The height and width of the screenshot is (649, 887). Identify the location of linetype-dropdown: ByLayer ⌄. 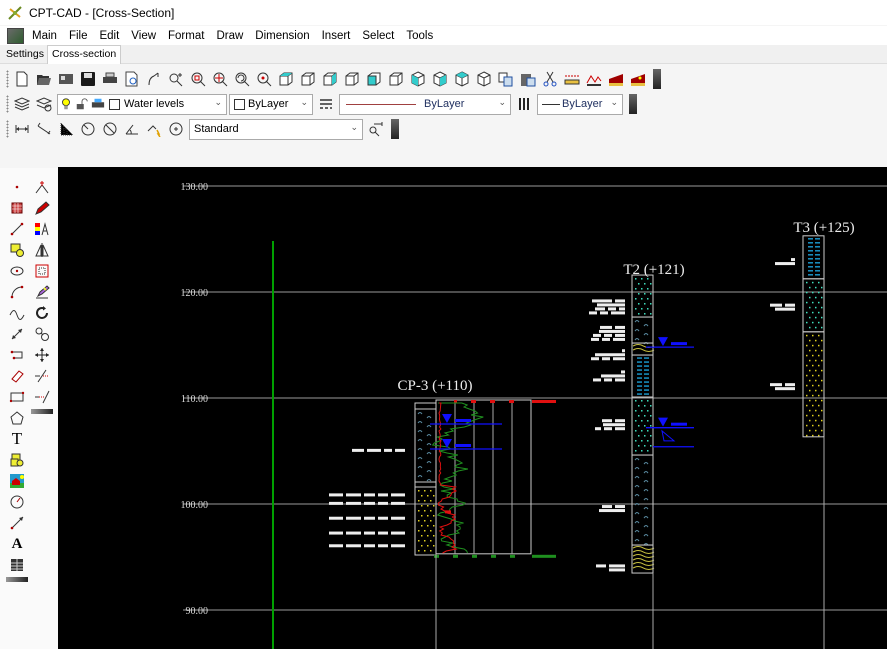
(425, 104).